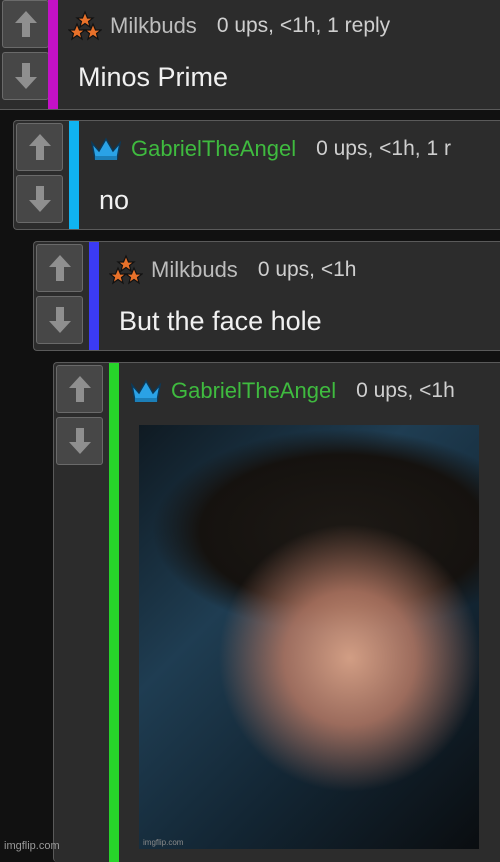 This screenshot has width=500, height=862. Describe the element at coordinates (266, 296) in the screenshot. I see `comment: Milkbuds 0 ups, <1h But the face hole` at that location.